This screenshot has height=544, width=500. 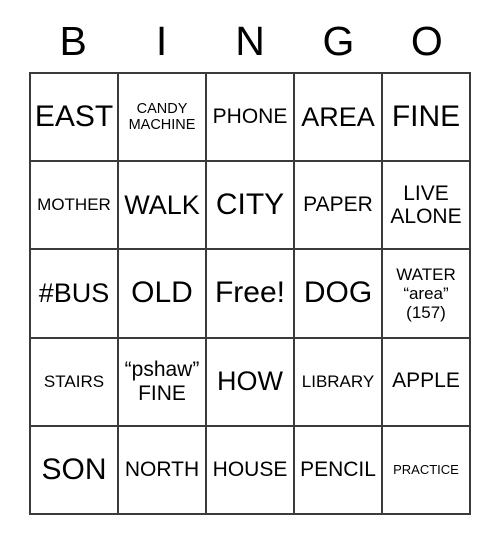 I want to click on bingo-cell-label: CITY, so click(x=250, y=205).